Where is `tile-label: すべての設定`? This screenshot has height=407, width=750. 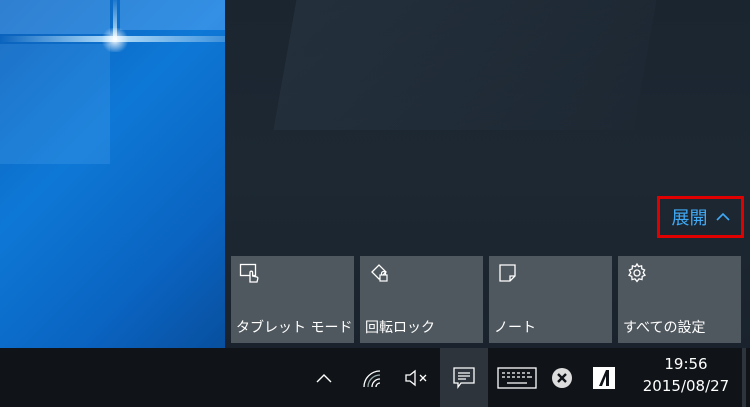 tile-label: すべての設定 is located at coordinates (664, 328).